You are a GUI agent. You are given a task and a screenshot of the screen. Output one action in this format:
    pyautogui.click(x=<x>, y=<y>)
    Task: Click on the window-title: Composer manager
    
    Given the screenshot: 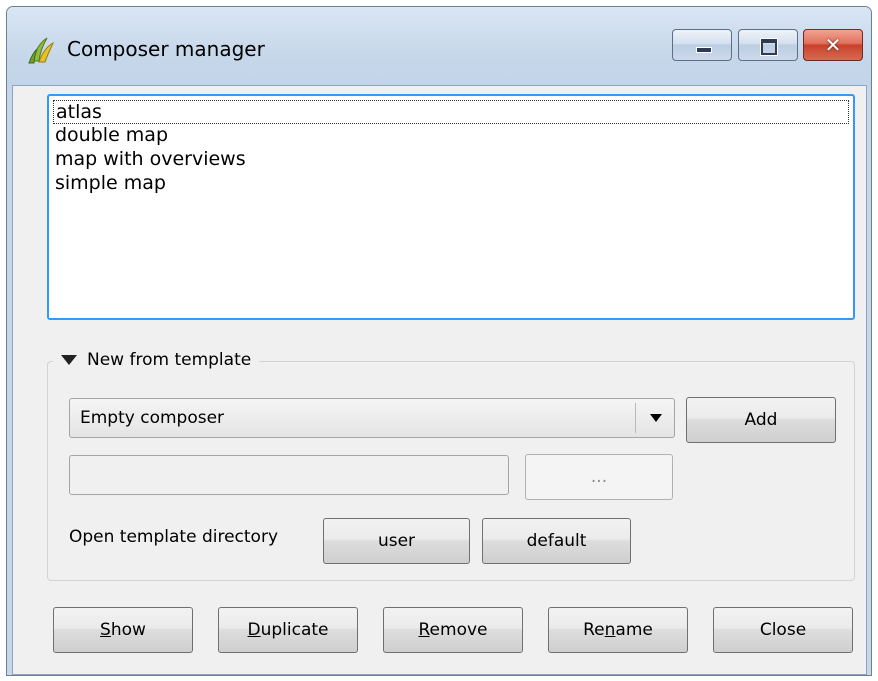 What is the action you would take?
    pyautogui.click(x=166, y=49)
    